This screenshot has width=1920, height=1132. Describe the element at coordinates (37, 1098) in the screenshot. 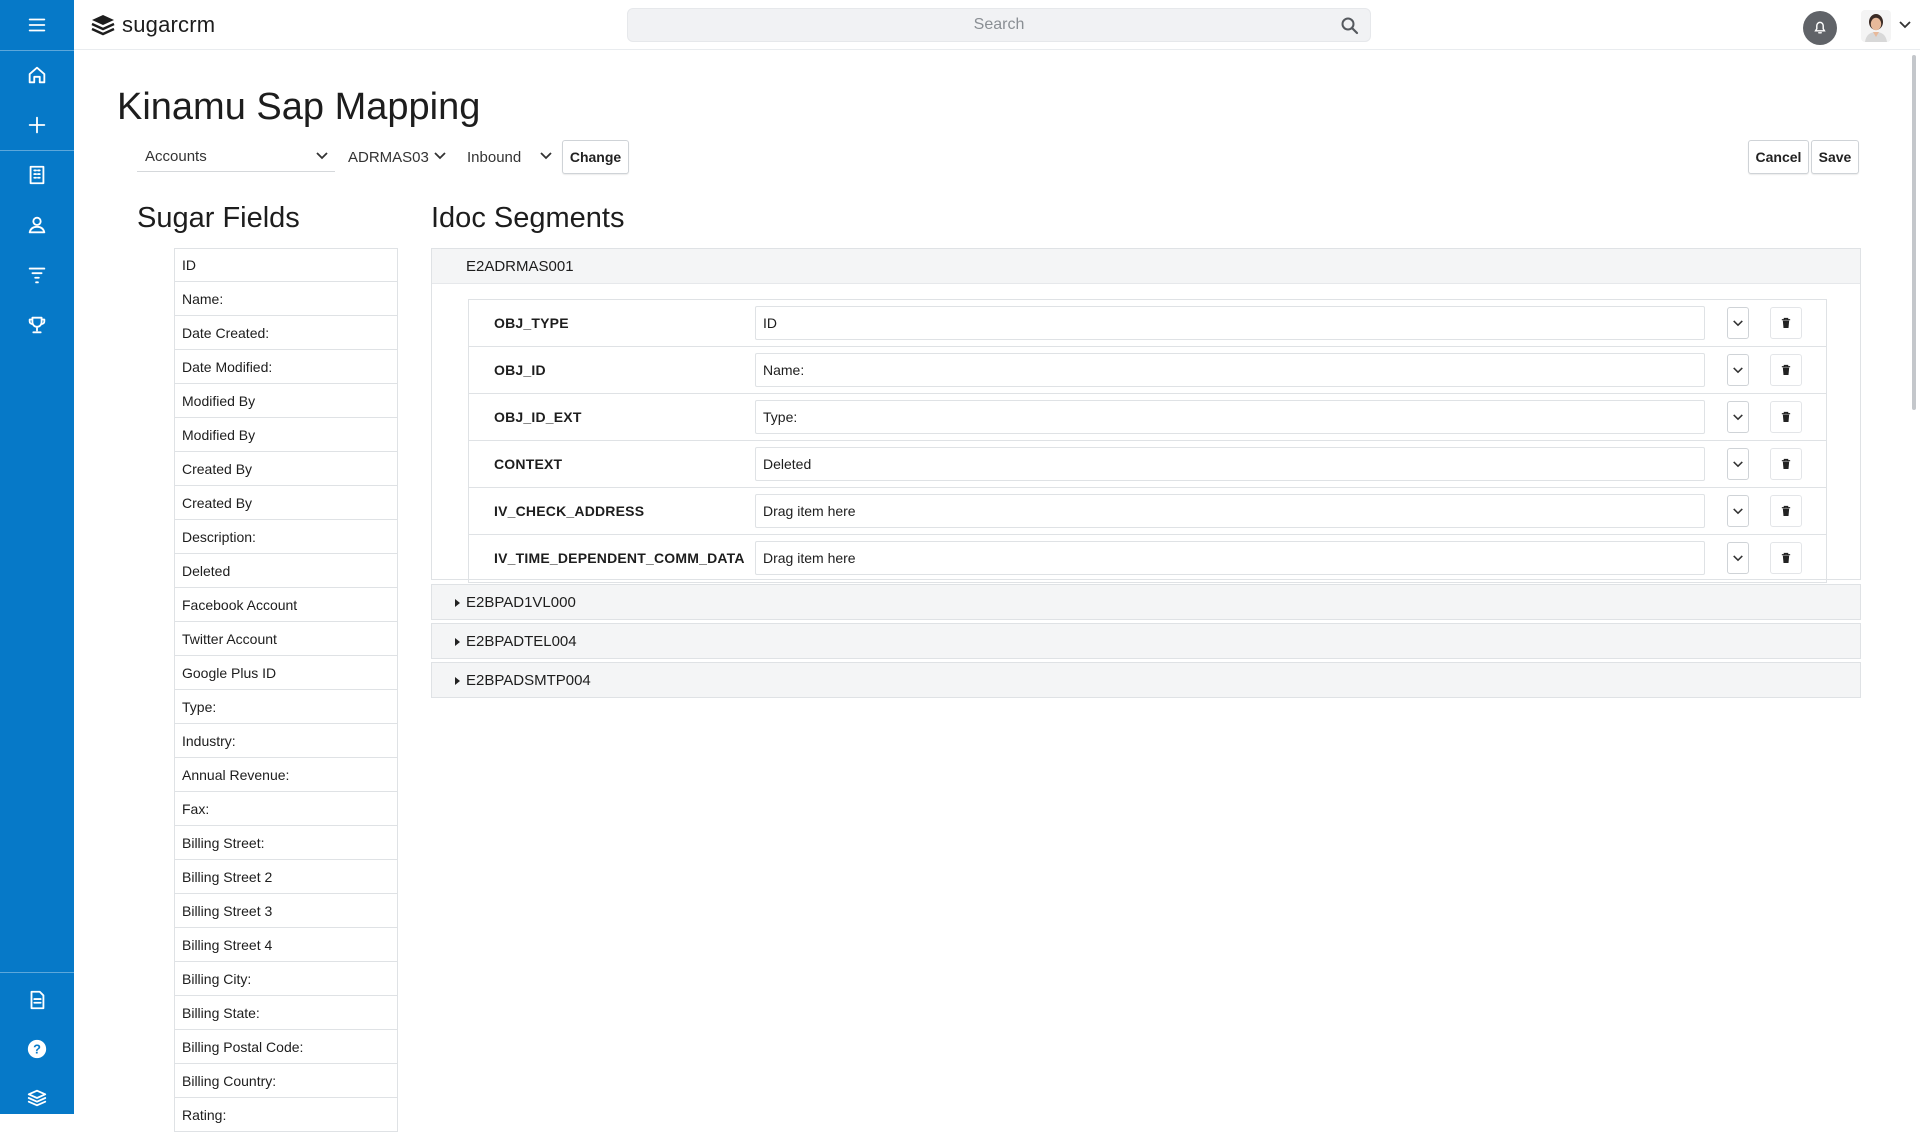

I see `layers-button` at that location.